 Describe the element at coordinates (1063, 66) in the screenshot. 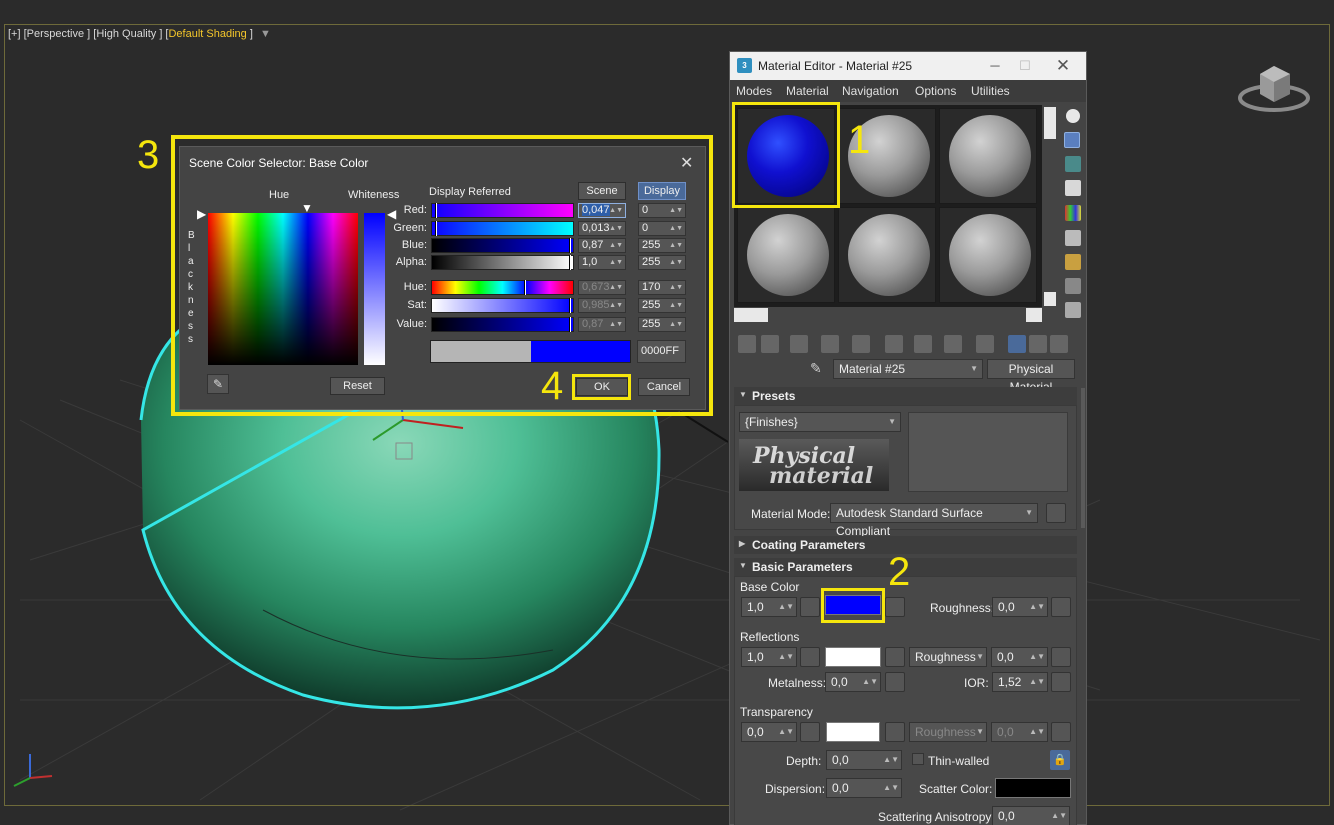

I see `close-icon: ✕` at that location.